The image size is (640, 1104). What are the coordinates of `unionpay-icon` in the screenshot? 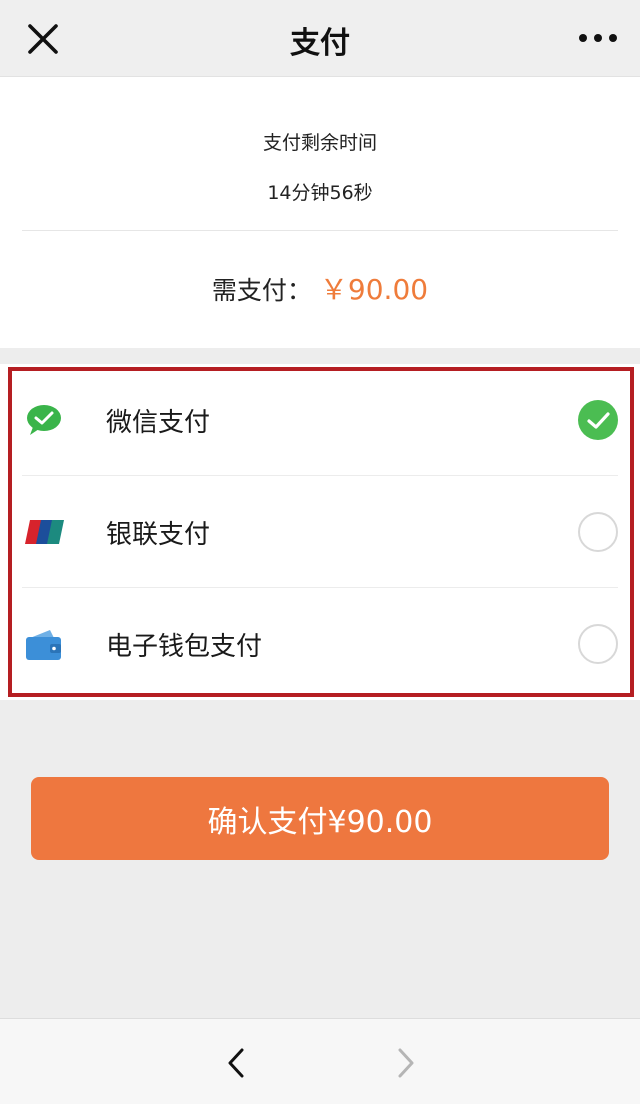 It's located at (44, 532).